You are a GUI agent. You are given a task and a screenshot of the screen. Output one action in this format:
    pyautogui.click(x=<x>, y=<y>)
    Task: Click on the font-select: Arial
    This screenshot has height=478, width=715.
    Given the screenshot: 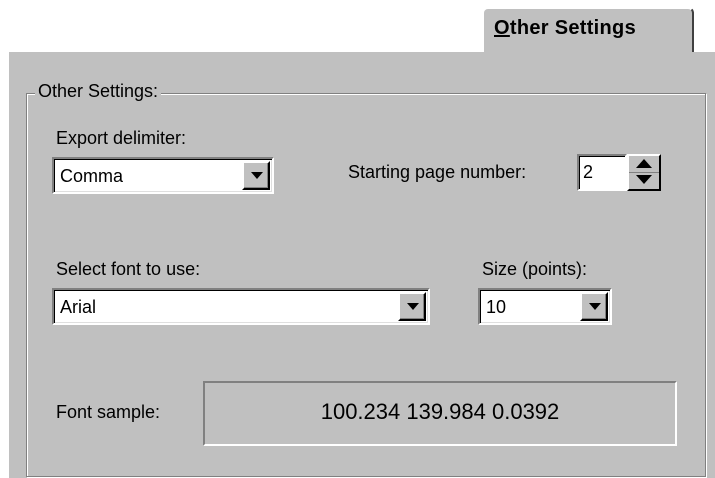 What is the action you would take?
    pyautogui.click(x=241, y=306)
    